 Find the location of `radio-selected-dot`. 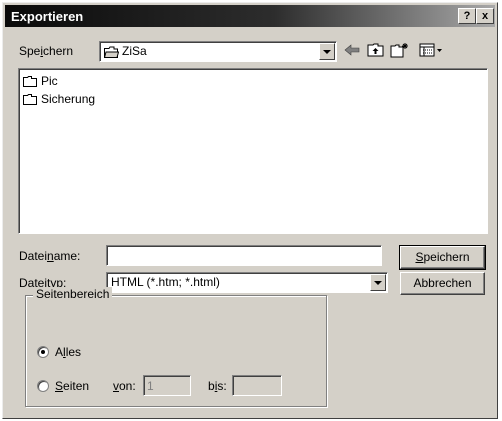

radio-selected-dot is located at coordinates (43, 352).